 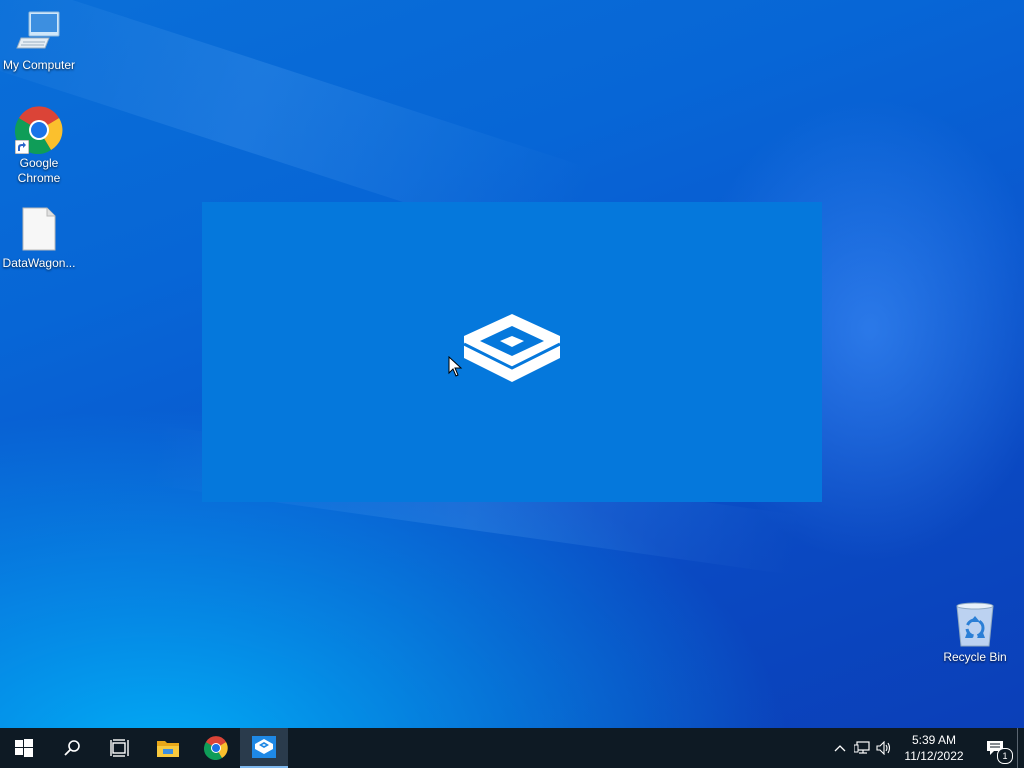 I want to click on chevron-up-icon, so click(x=840, y=748).